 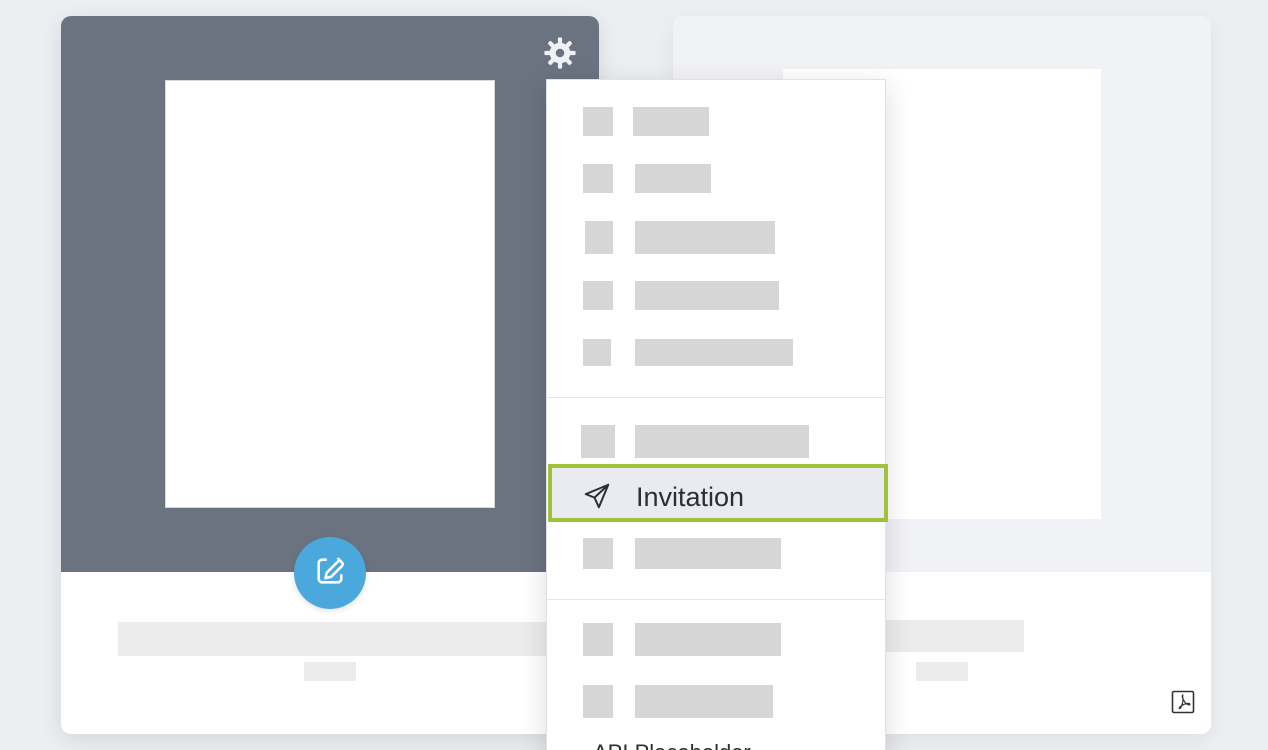 I want to click on template-title-placeholder, so click(x=333, y=639).